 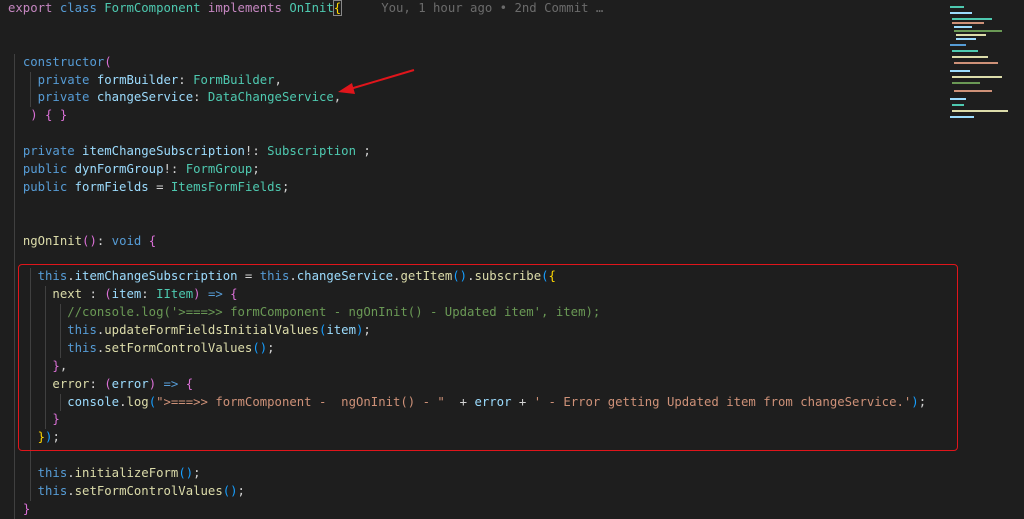 I want to click on minimap, so click(x=984, y=65).